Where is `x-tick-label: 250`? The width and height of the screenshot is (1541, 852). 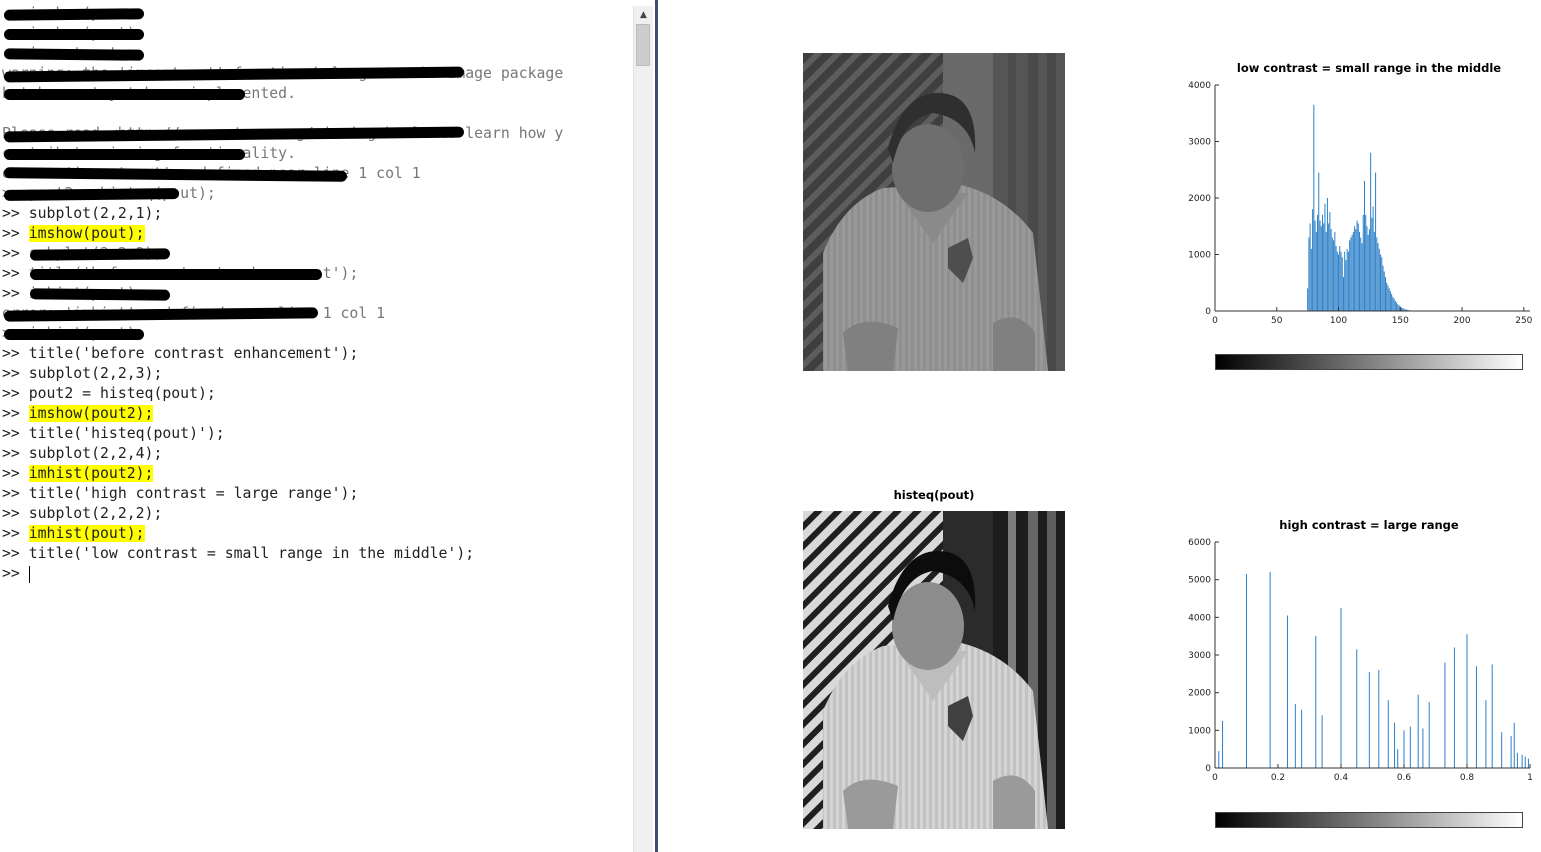
x-tick-label: 250 is located at coordinates (1523, 321).